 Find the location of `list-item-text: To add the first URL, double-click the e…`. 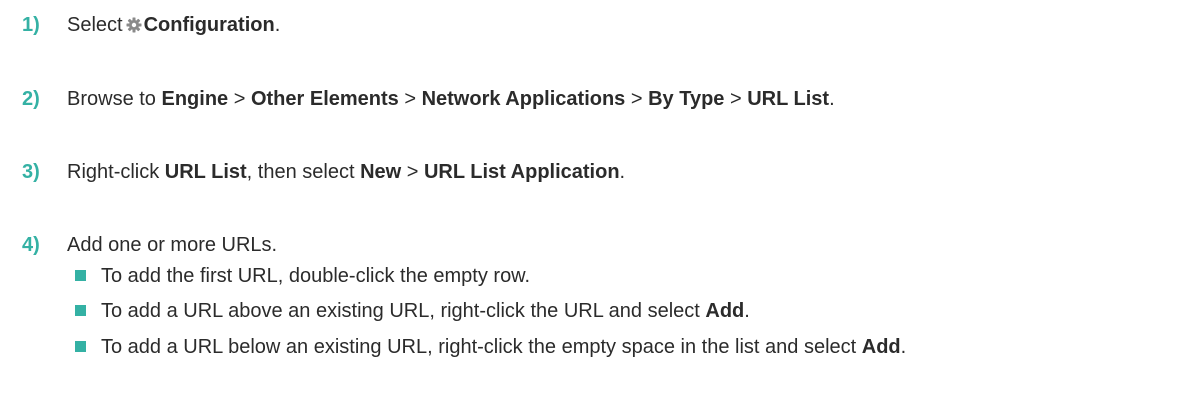

list-item-text: To add the first URL, double-click the e… is located at coordinates (316, 276).